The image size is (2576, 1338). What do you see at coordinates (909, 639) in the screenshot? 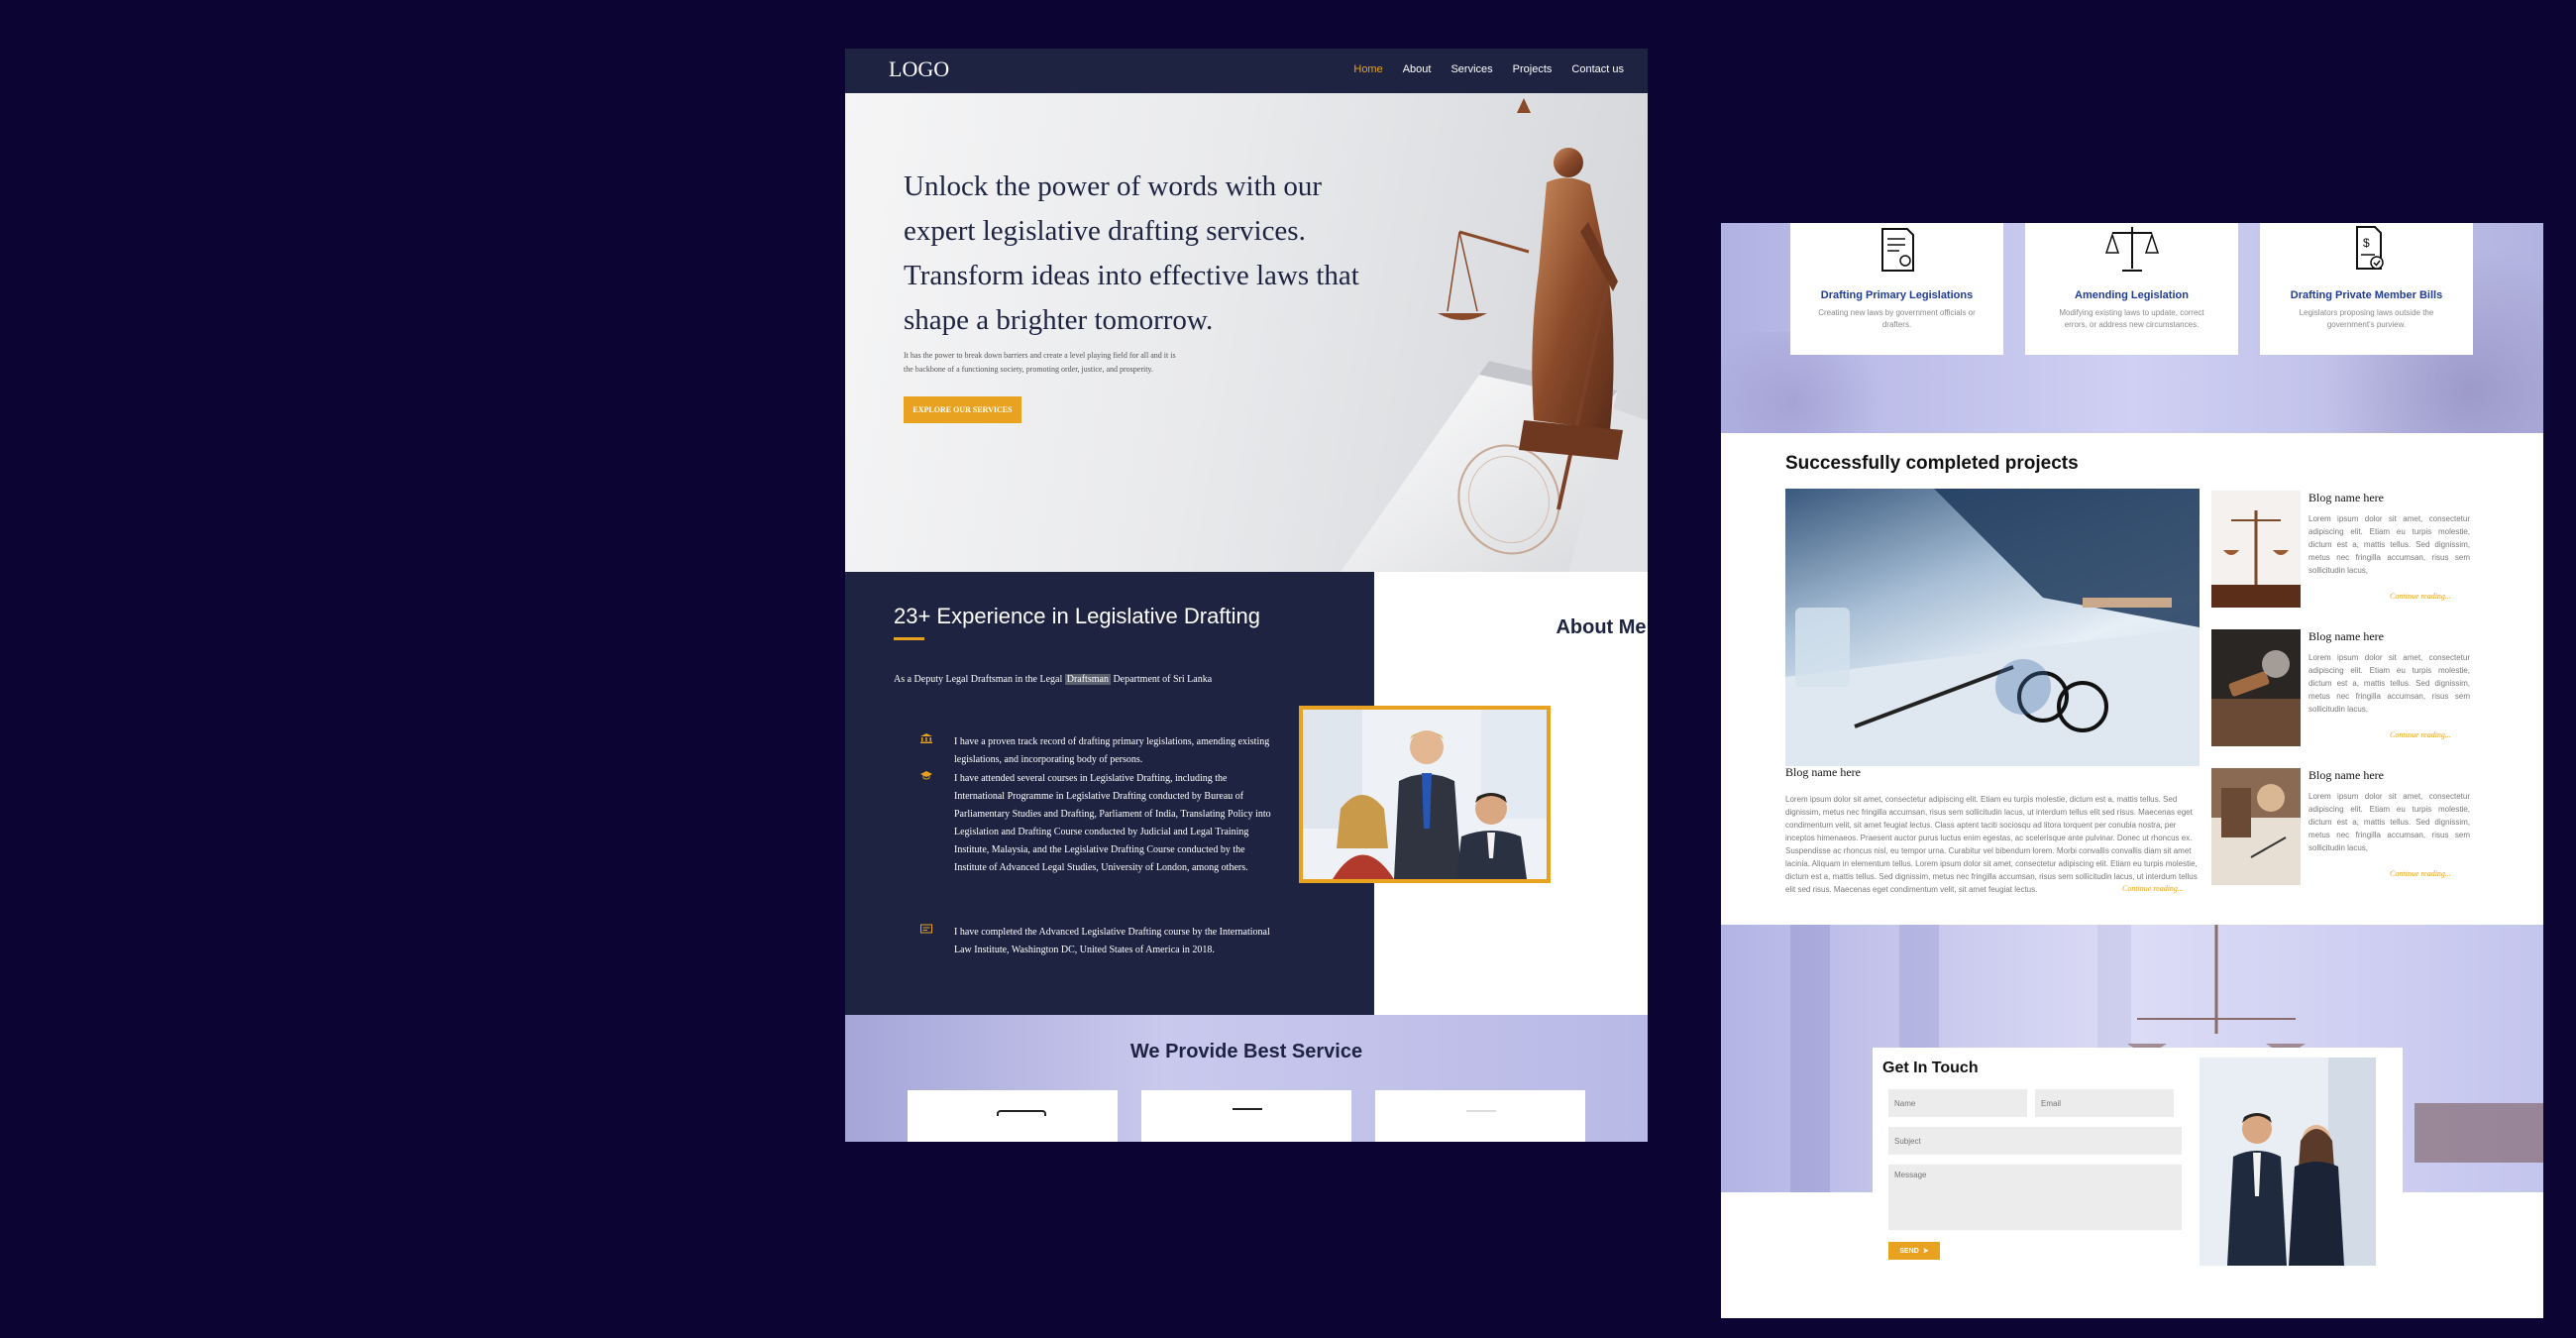
I see `title-underline` at bounding box center [909, 639].